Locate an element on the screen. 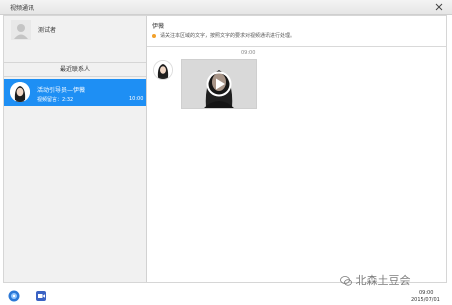 This screenshot has height=305, width=452. wechat-icon is located at coordinates (346, 281).